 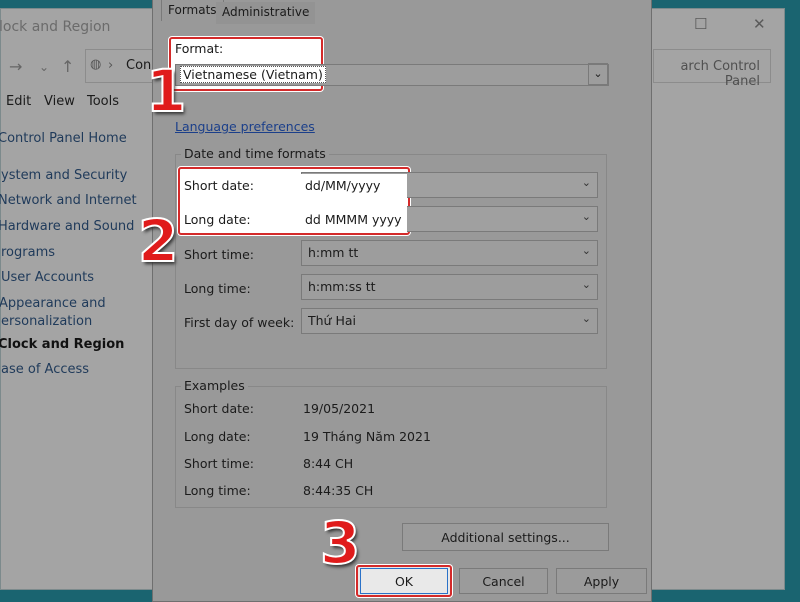 I want to click on long-time-value: h:mm:ss tt, so click(x=342, y=286).